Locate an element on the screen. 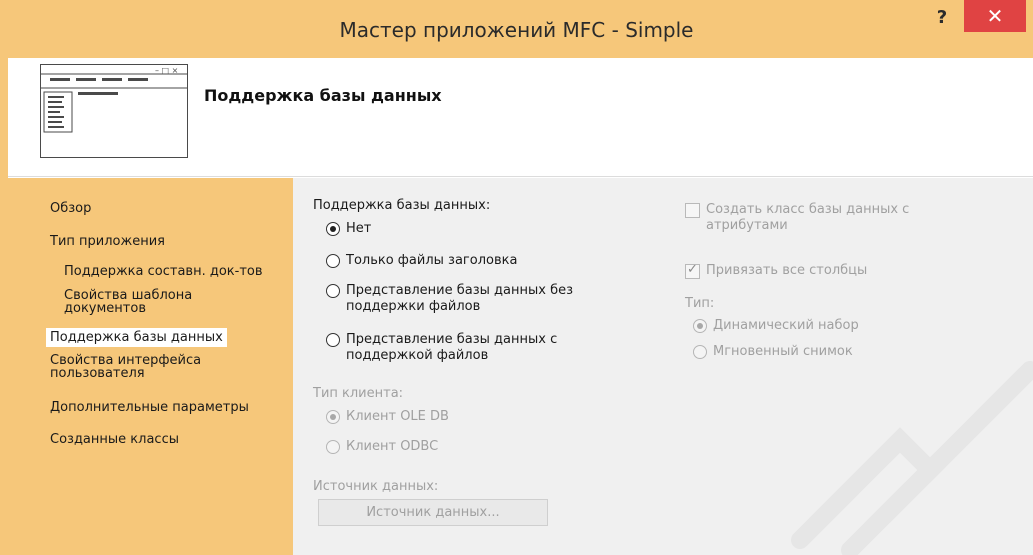  close-button: ✕ is located at coordinates (995, 16).